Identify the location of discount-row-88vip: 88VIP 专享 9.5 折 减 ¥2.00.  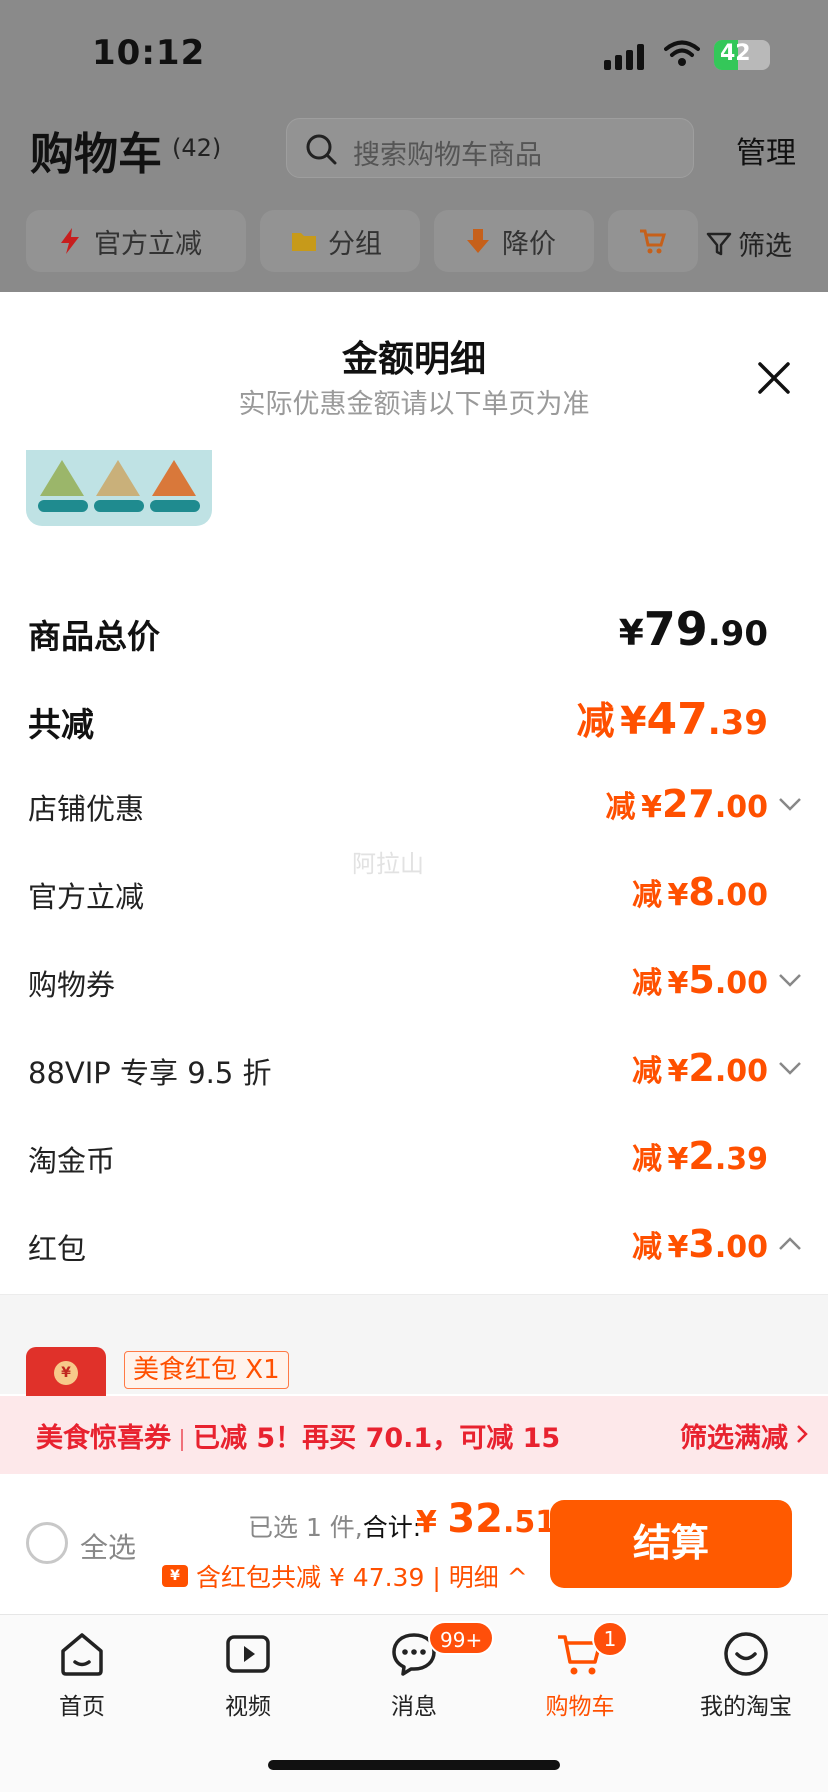
(414, 1072).